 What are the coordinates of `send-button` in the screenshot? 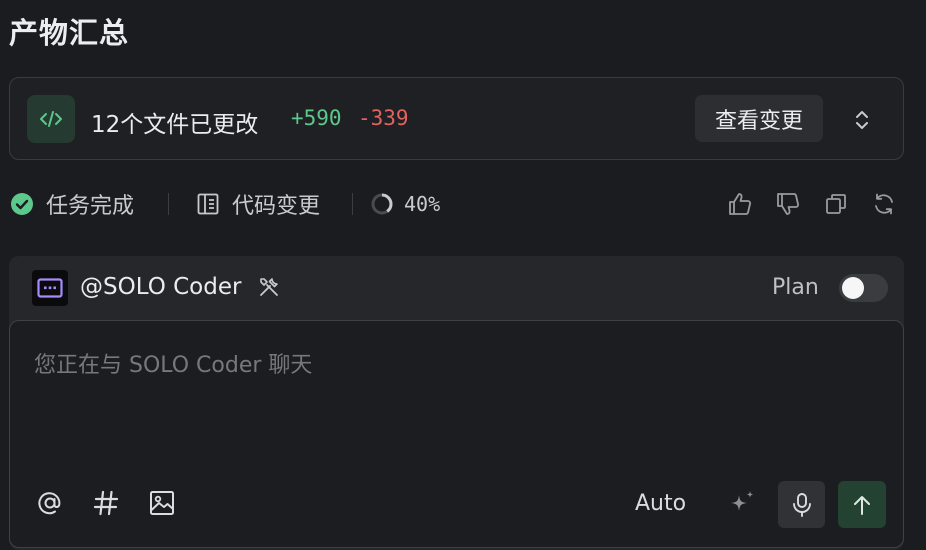 It's located at (862, 504).